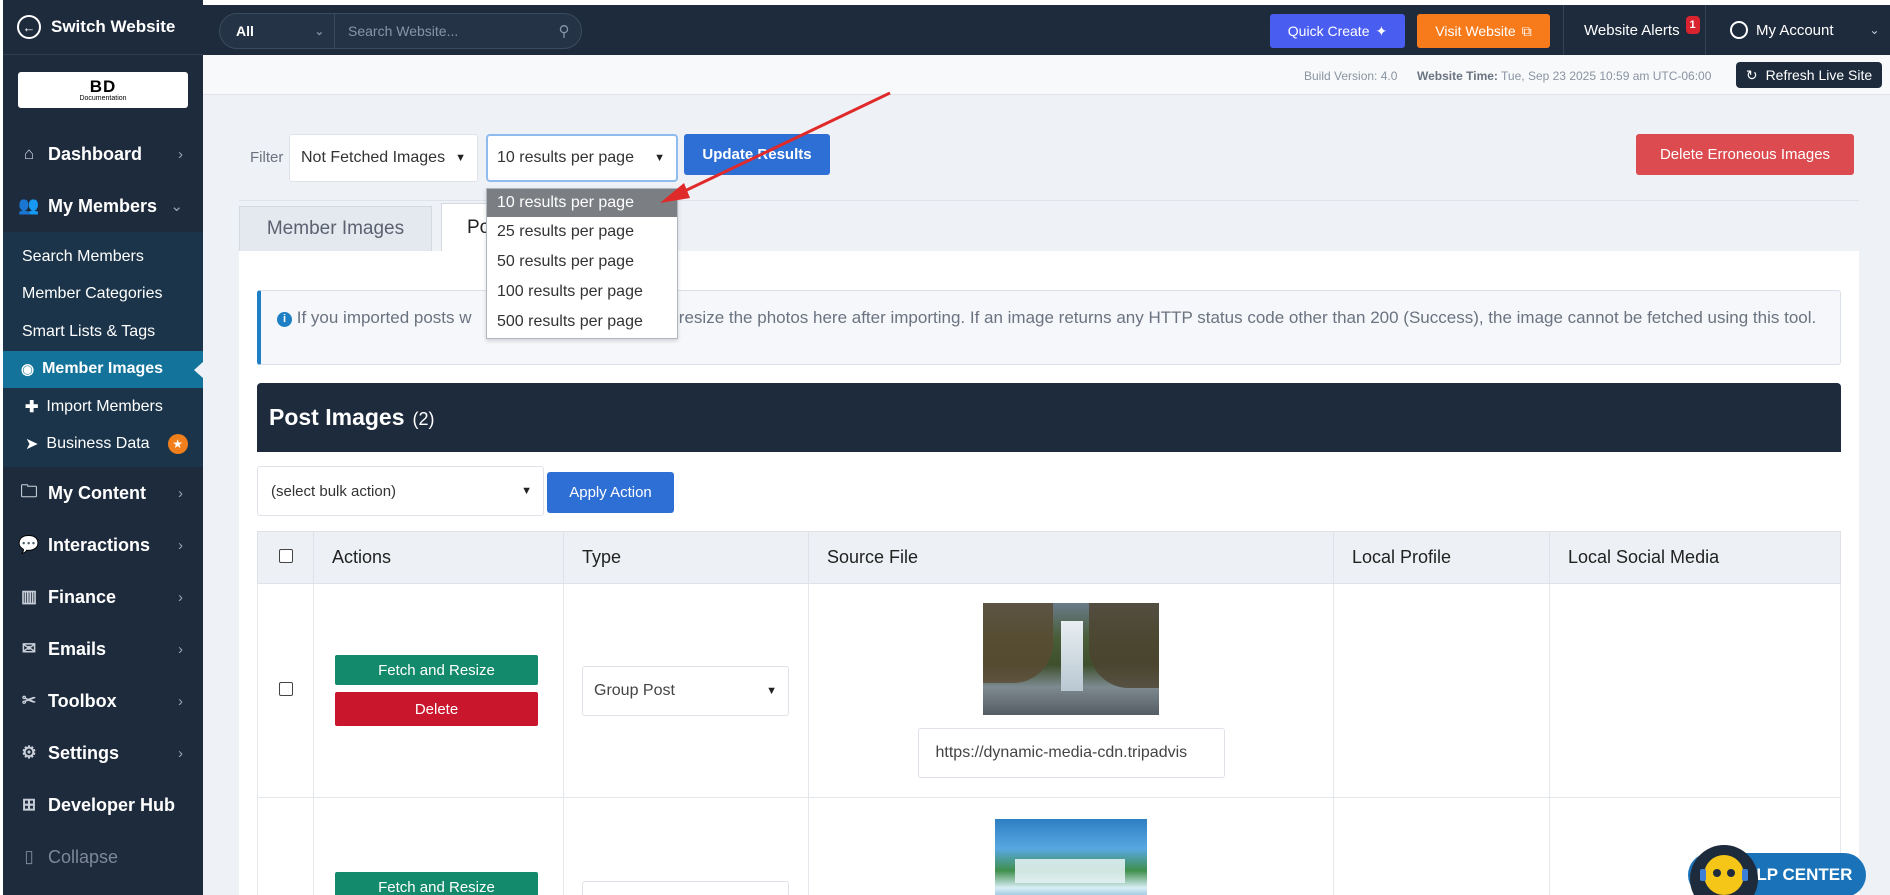 The width and height of the screenshot is (1890, 895). Describe the element at coordinates (423, 418) in the screenshot. I see `card-count: (2)` at that location.